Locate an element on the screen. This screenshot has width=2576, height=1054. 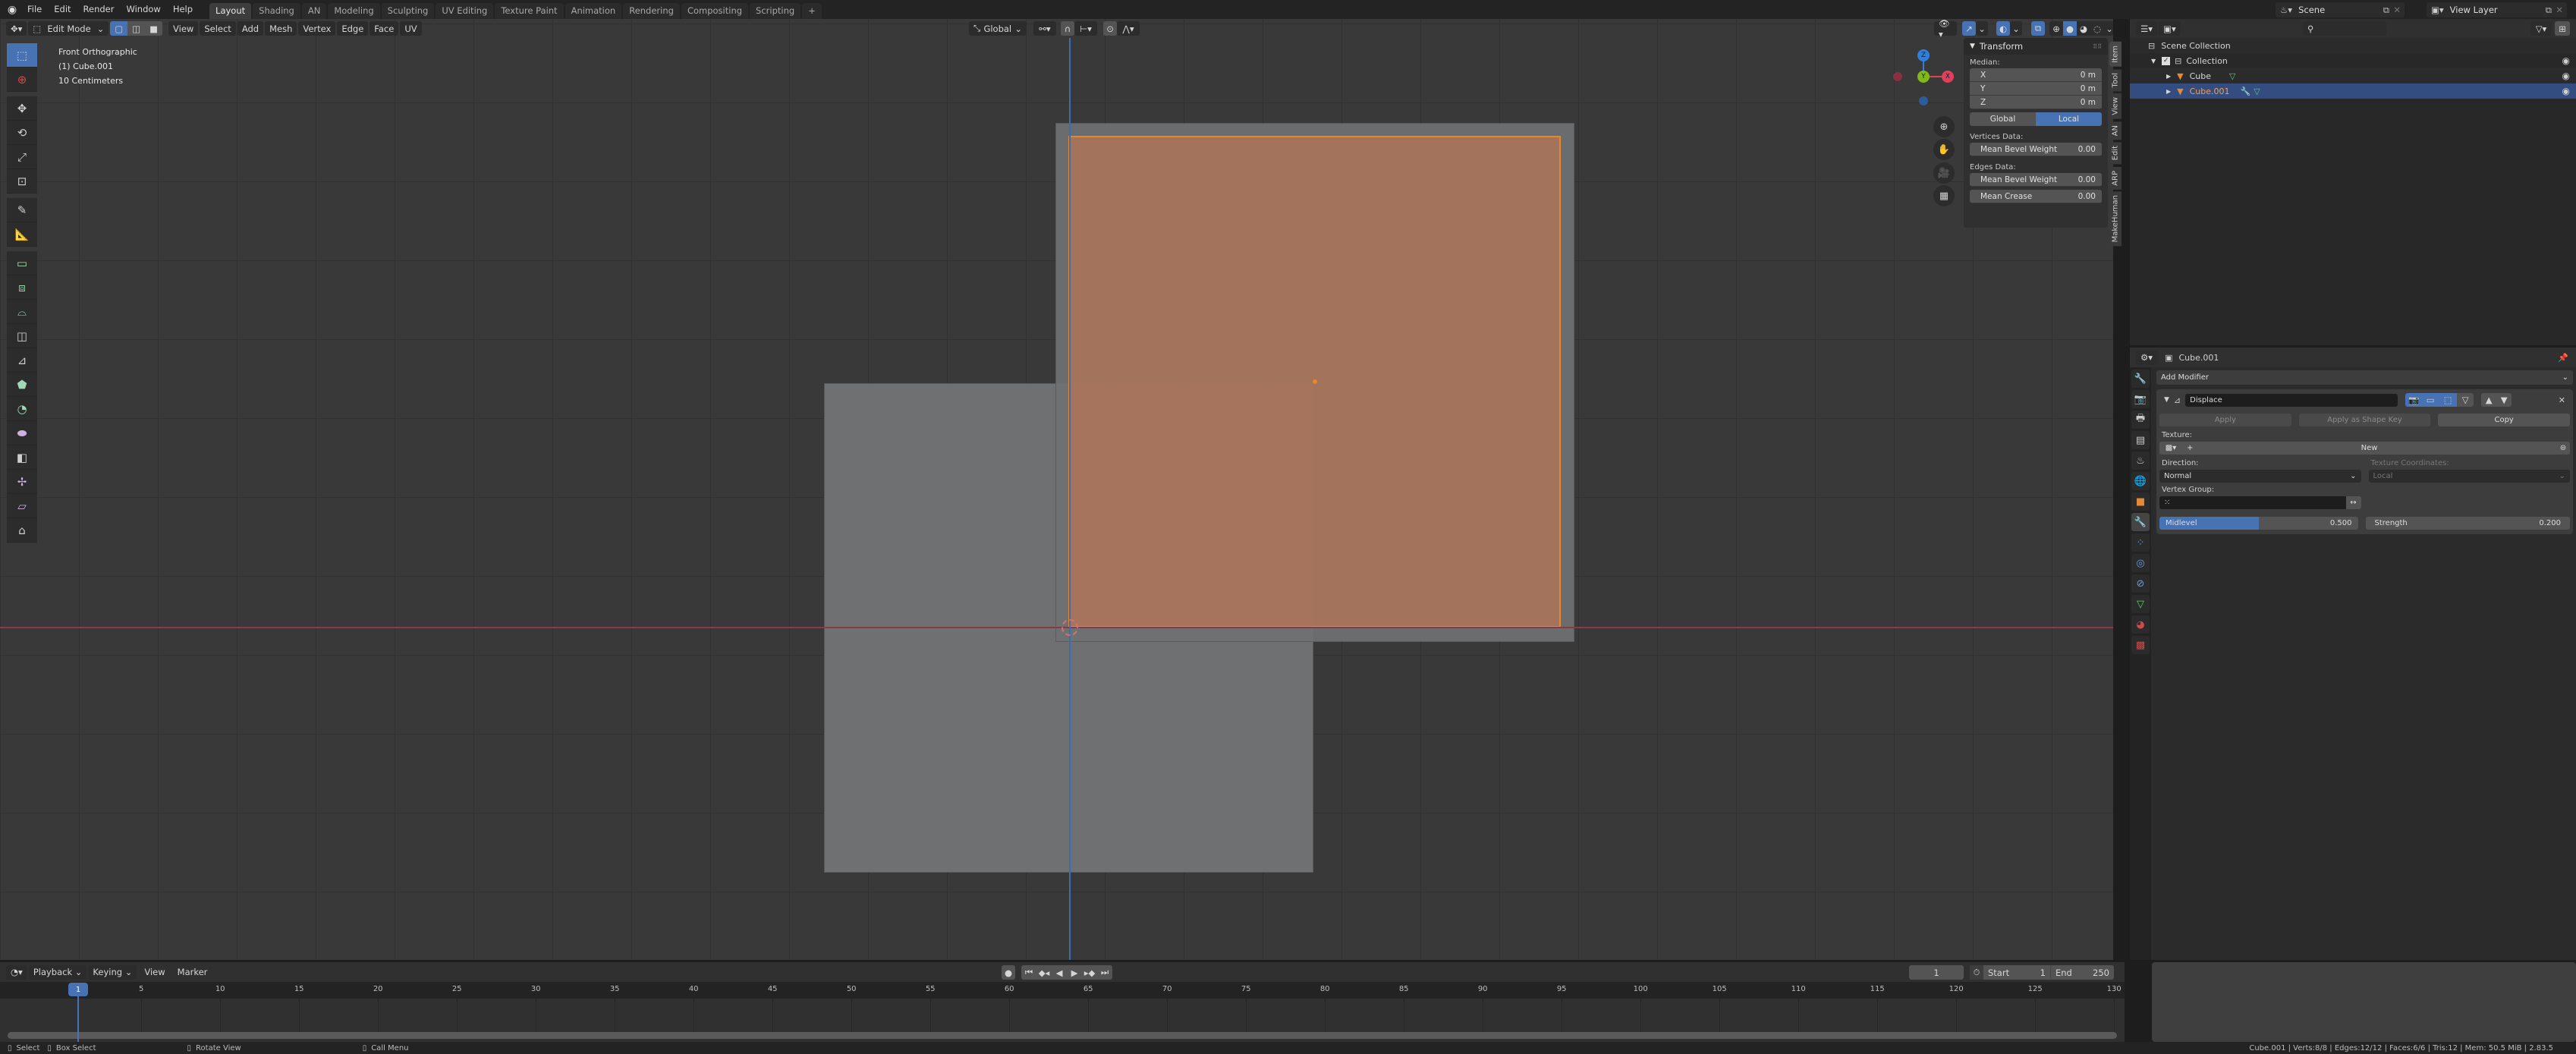
menu-window: Window is located at coordinates (143, 9).